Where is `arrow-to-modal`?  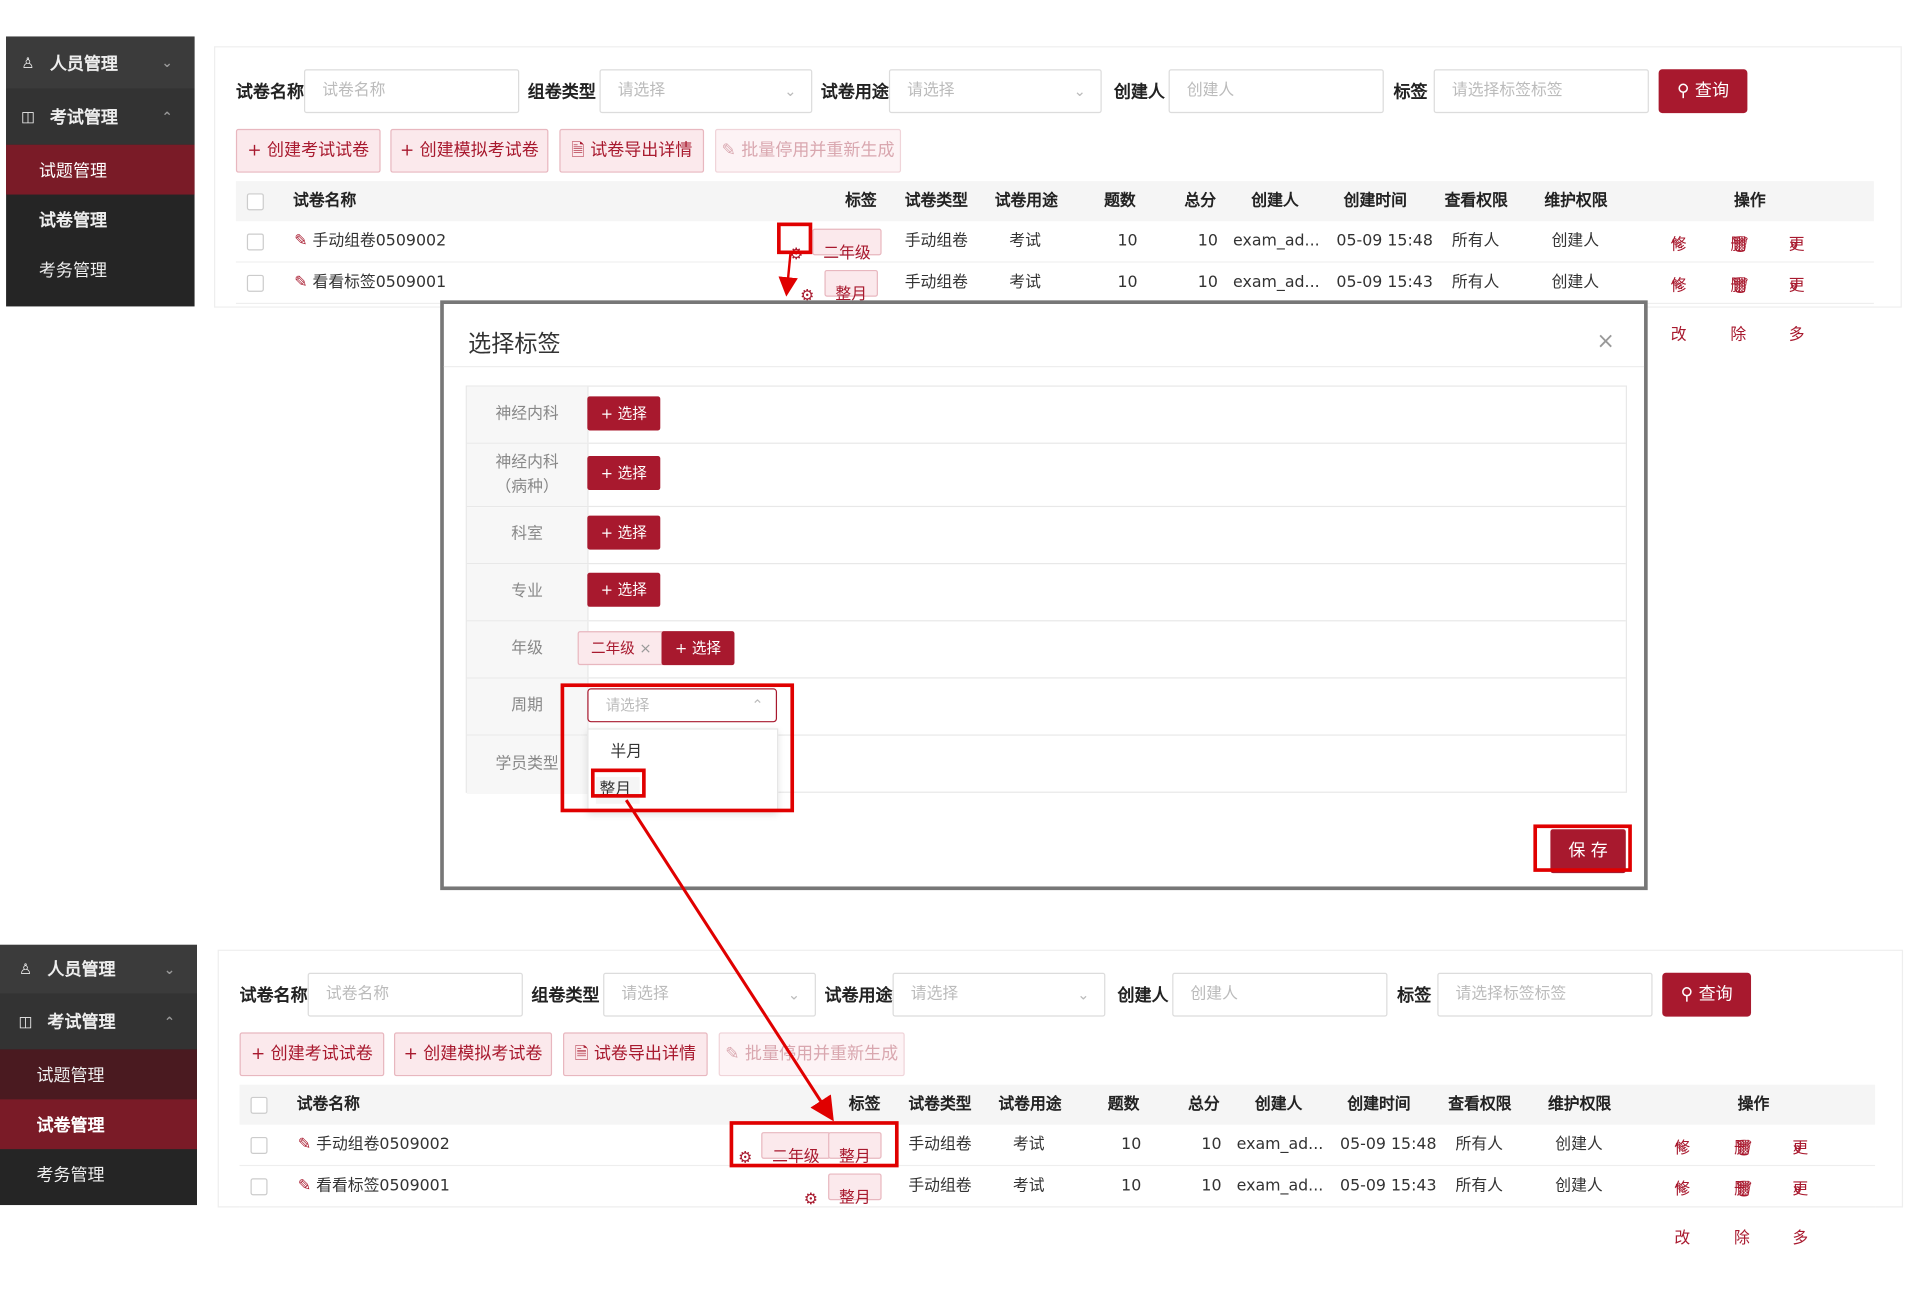 arrow-to-modal is located at coordinates (788, 275).